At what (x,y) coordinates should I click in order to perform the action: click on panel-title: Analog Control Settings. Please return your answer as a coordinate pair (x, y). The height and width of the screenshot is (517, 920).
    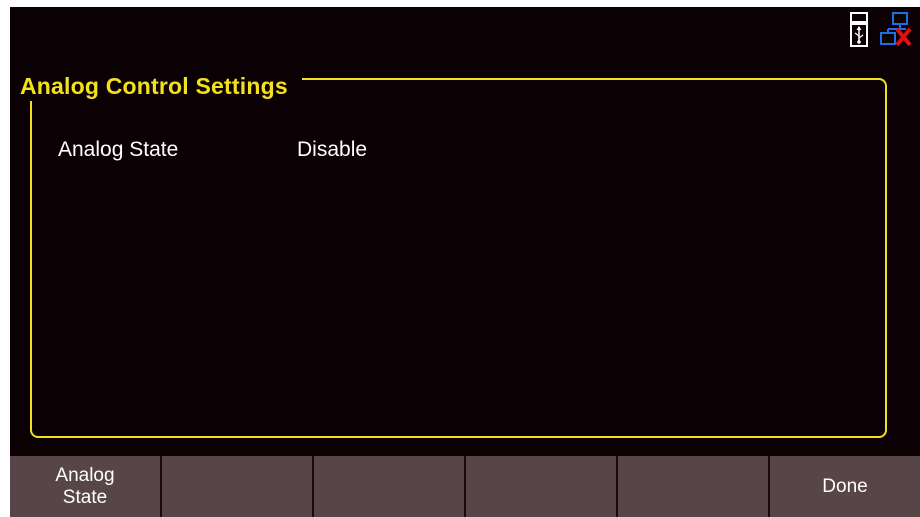
    Looking at the image, I should click on (158, 86).